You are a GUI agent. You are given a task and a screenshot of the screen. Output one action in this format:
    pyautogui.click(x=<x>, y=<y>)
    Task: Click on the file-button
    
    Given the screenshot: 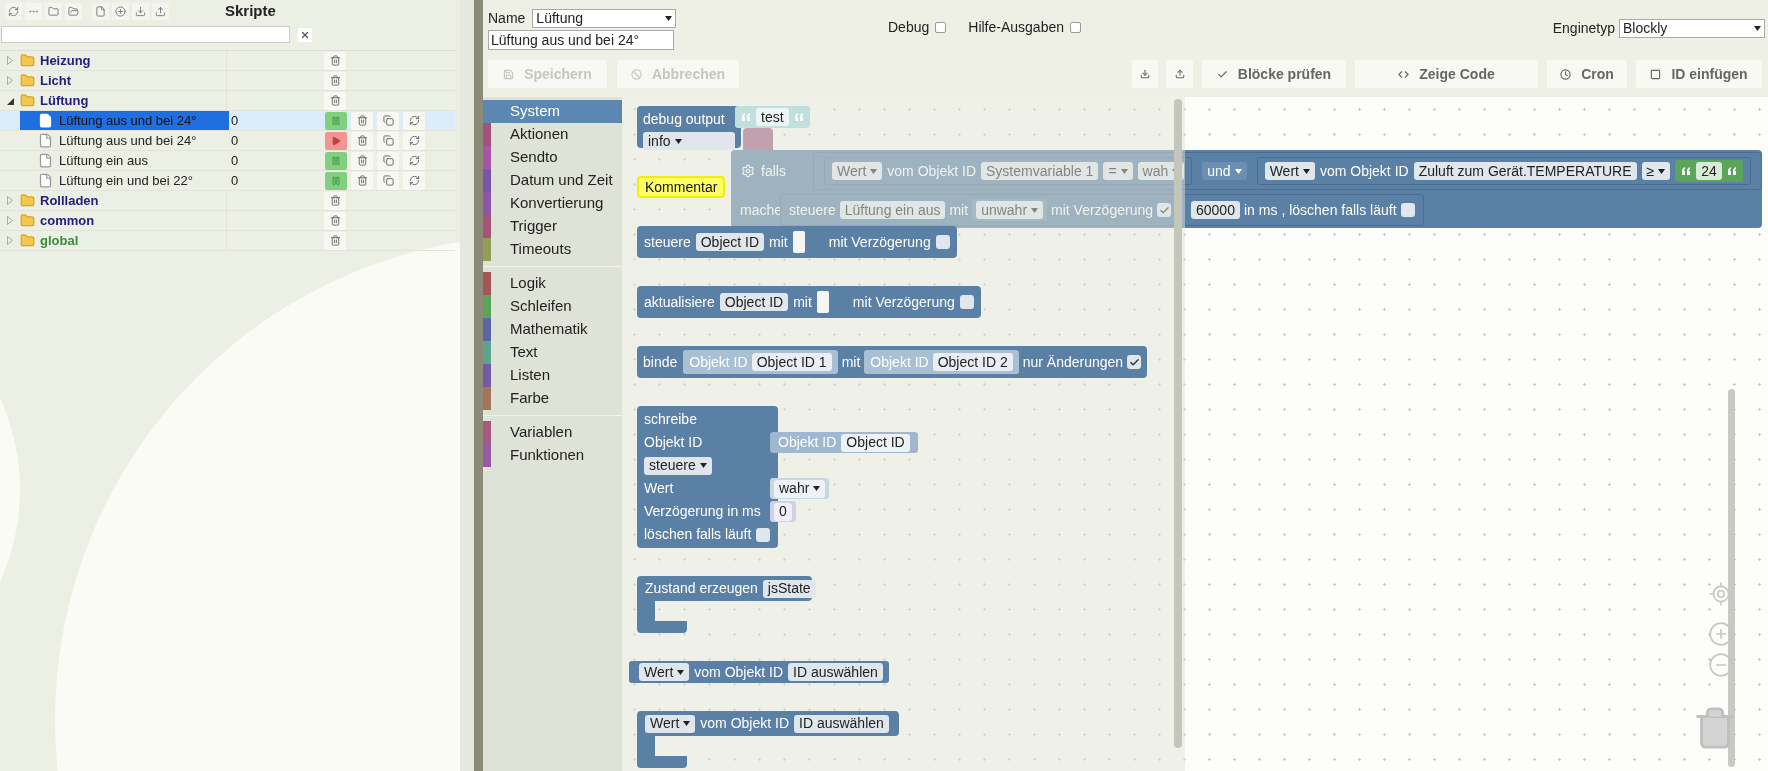 What is the action you would take?
    pyautogui.click(x=100, y=11)
    